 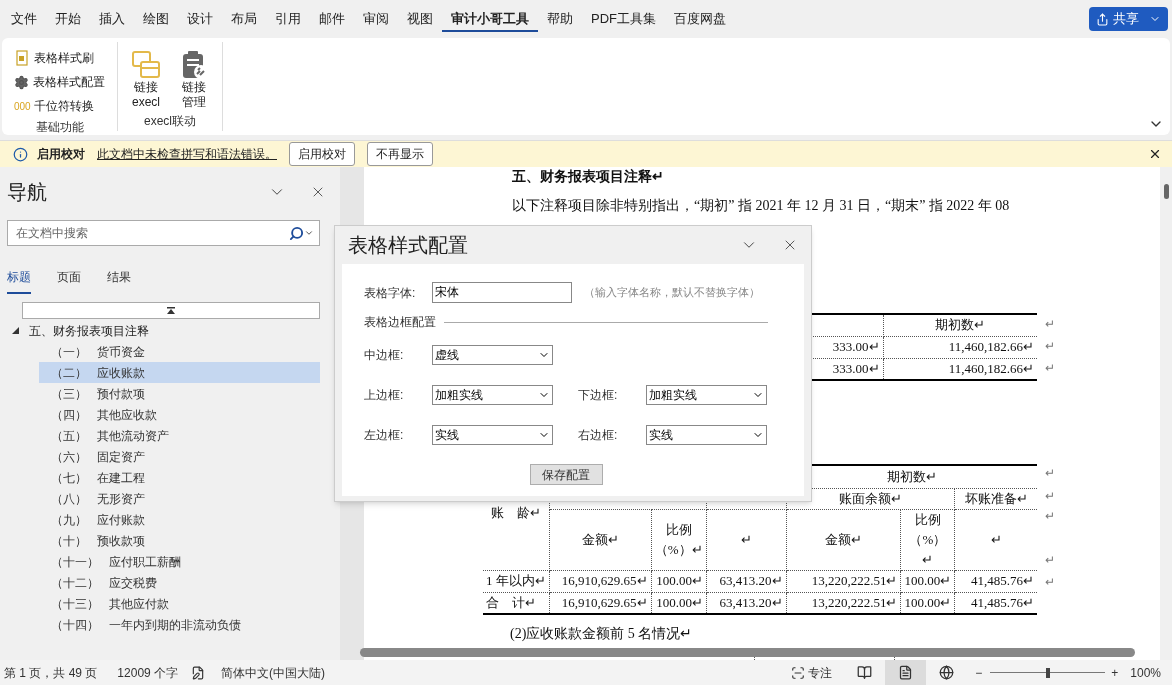 What do you see at coordinates (400, 322) in the screenshot?
I see `section-label: 表格边框配置` at bounding box center [400, 322].